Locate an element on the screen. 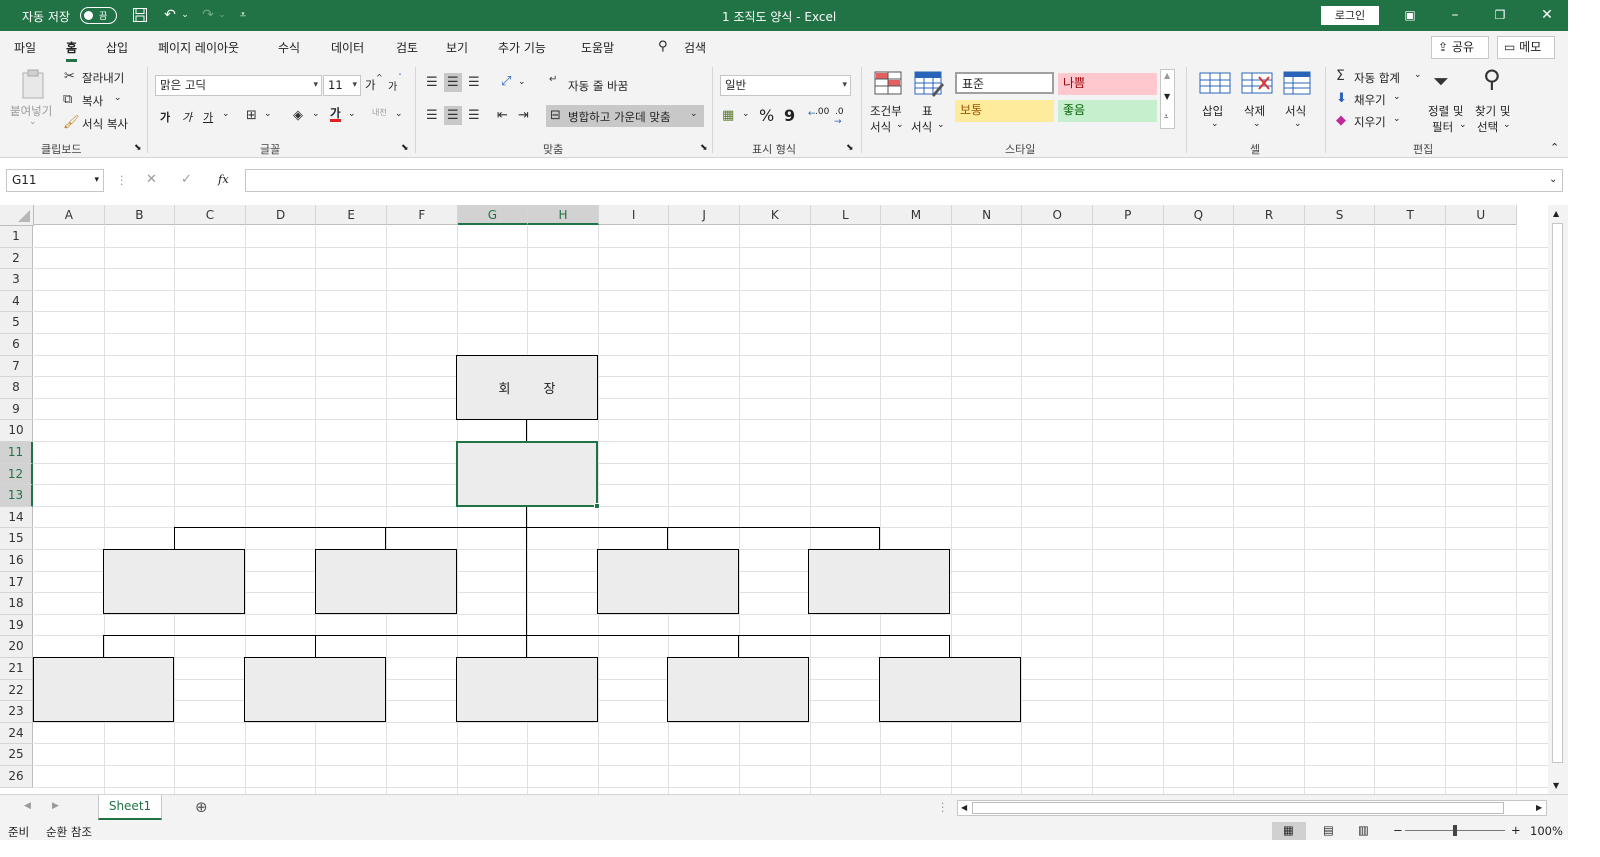 The image size is (1600, 857). underline-dropdown-icon: ⌄ is located at coordinates (226, 114).